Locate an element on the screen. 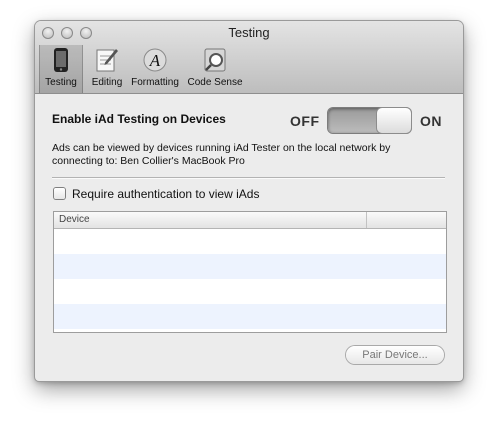 The image size is (500, 431). toolbar-tab-formatting: A Formatting is located at coordinates (155, 69).